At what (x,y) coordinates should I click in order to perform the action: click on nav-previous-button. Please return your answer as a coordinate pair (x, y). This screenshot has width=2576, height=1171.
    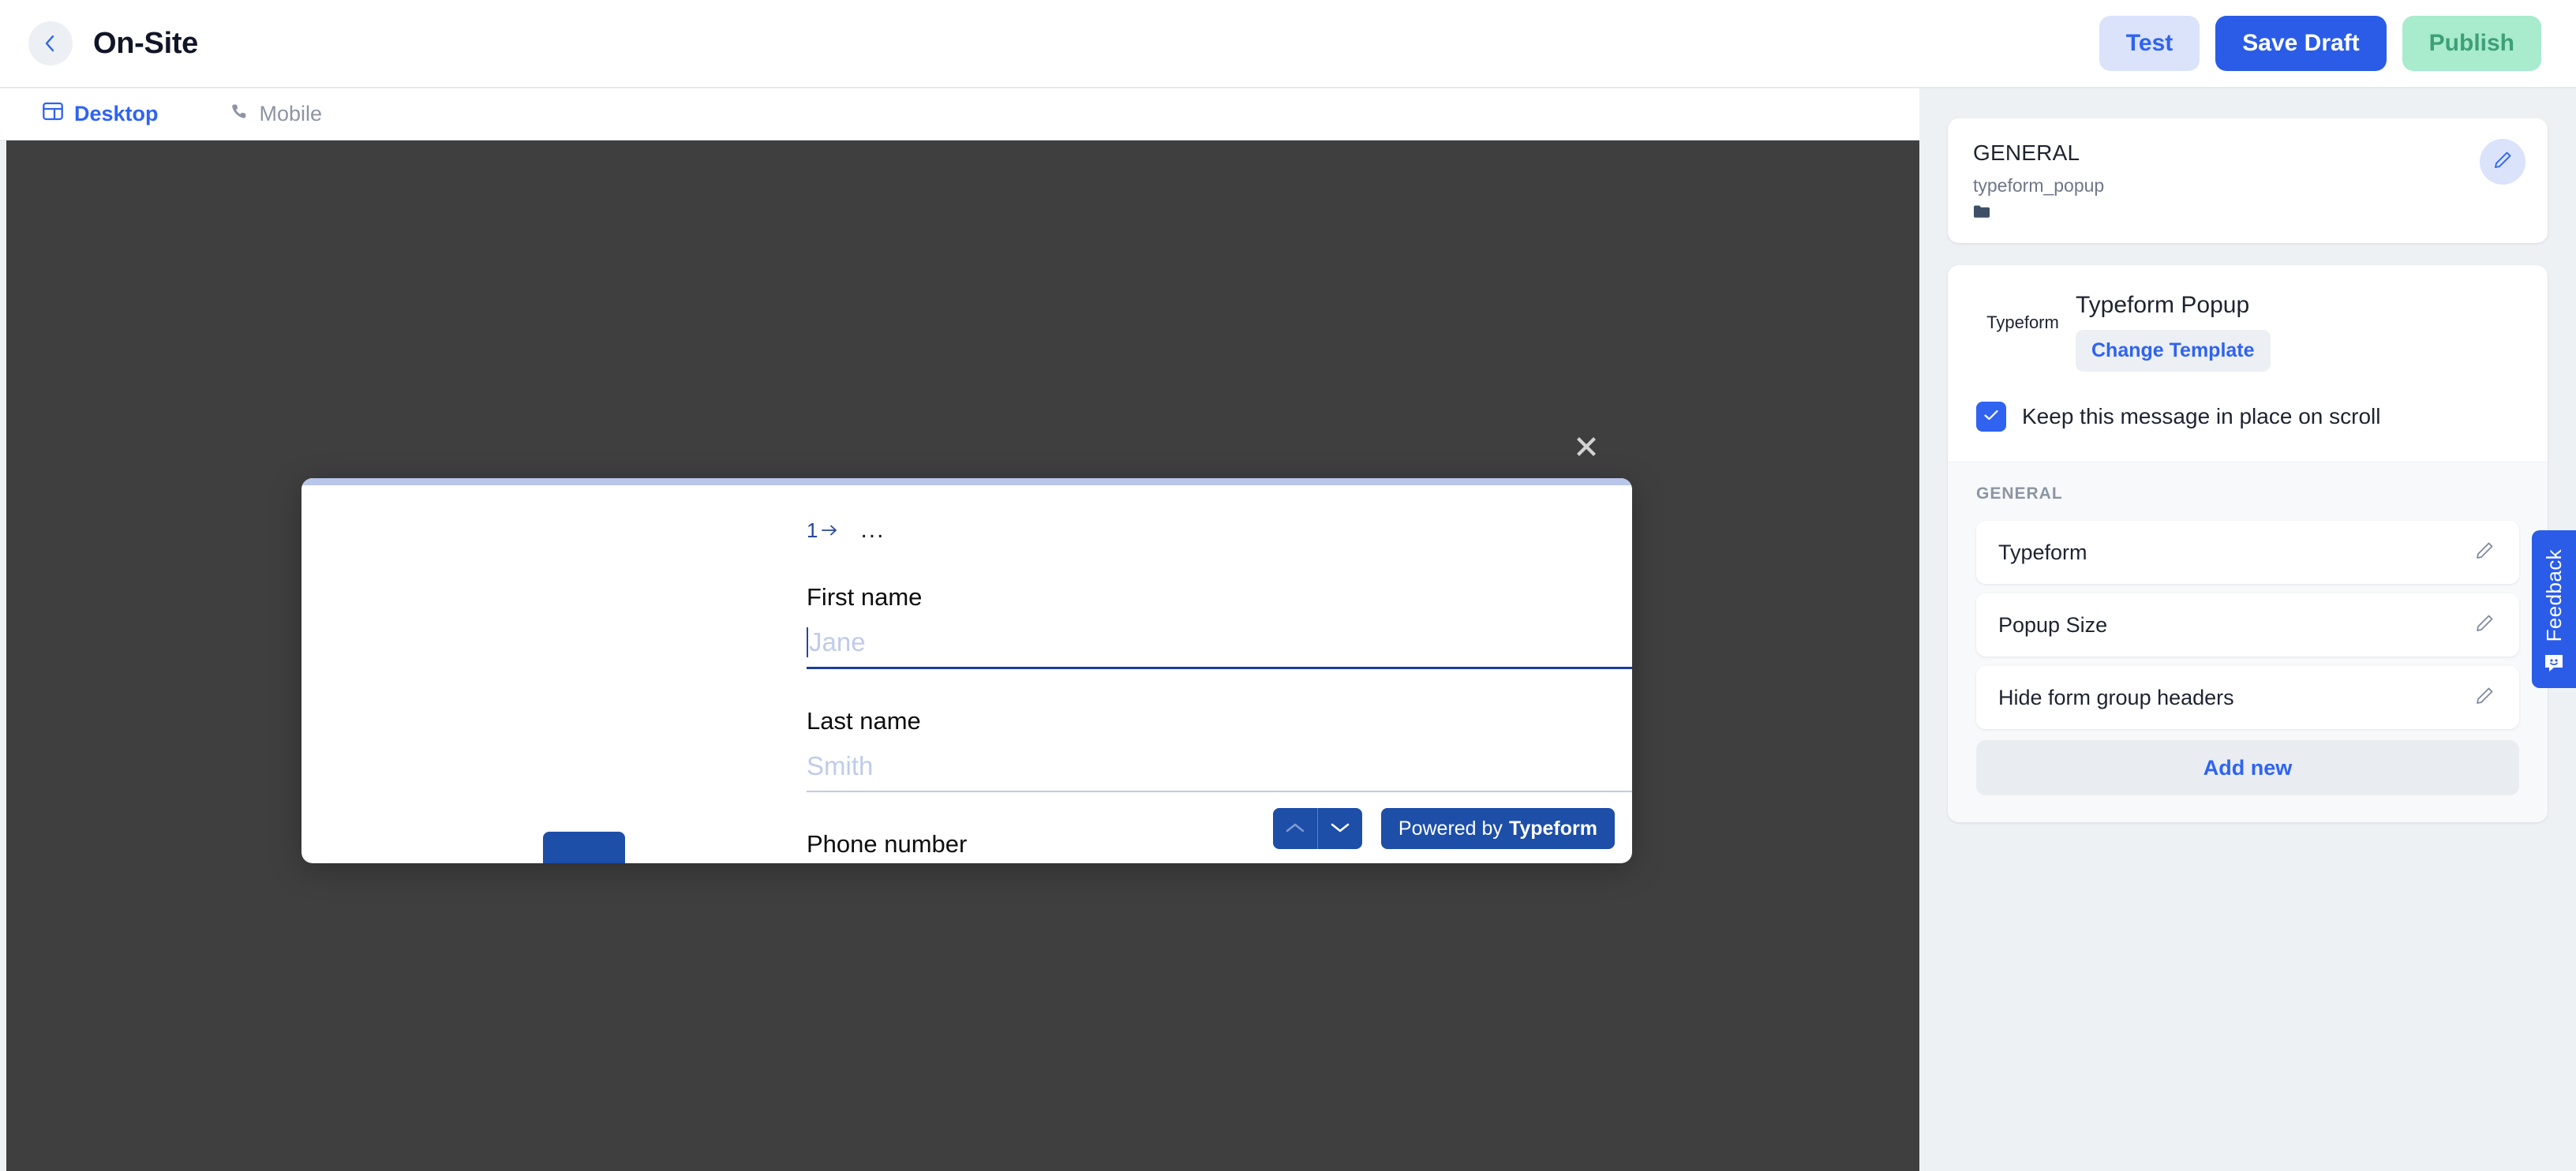
    Looking at the image, I should click on (1295, 828).